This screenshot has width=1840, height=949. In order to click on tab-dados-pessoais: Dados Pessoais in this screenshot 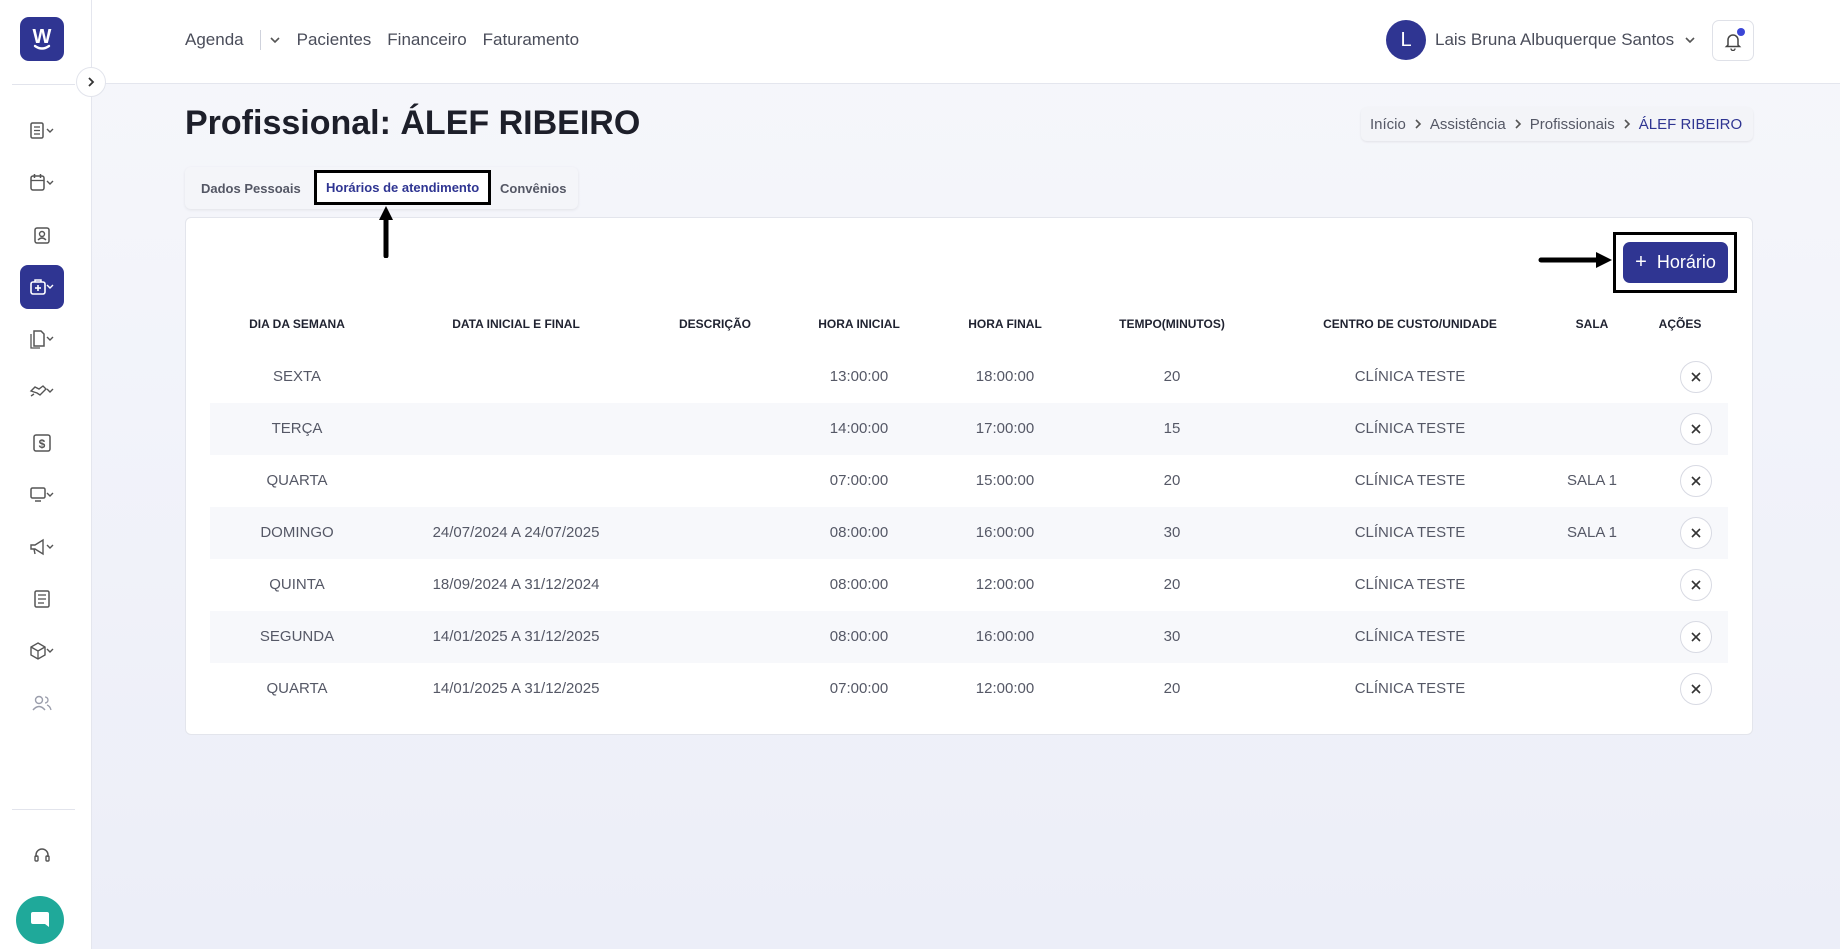, I will do `click(251, 188)`.